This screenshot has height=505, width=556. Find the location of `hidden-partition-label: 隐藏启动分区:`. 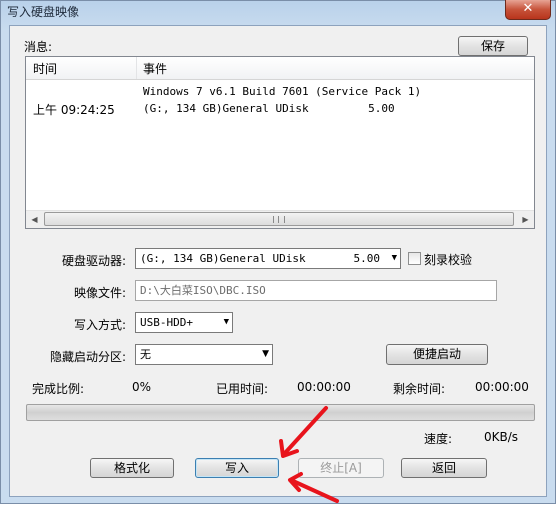

hidden-partition-label: 隐藏启动分区: is located at coordinates (88, 357).